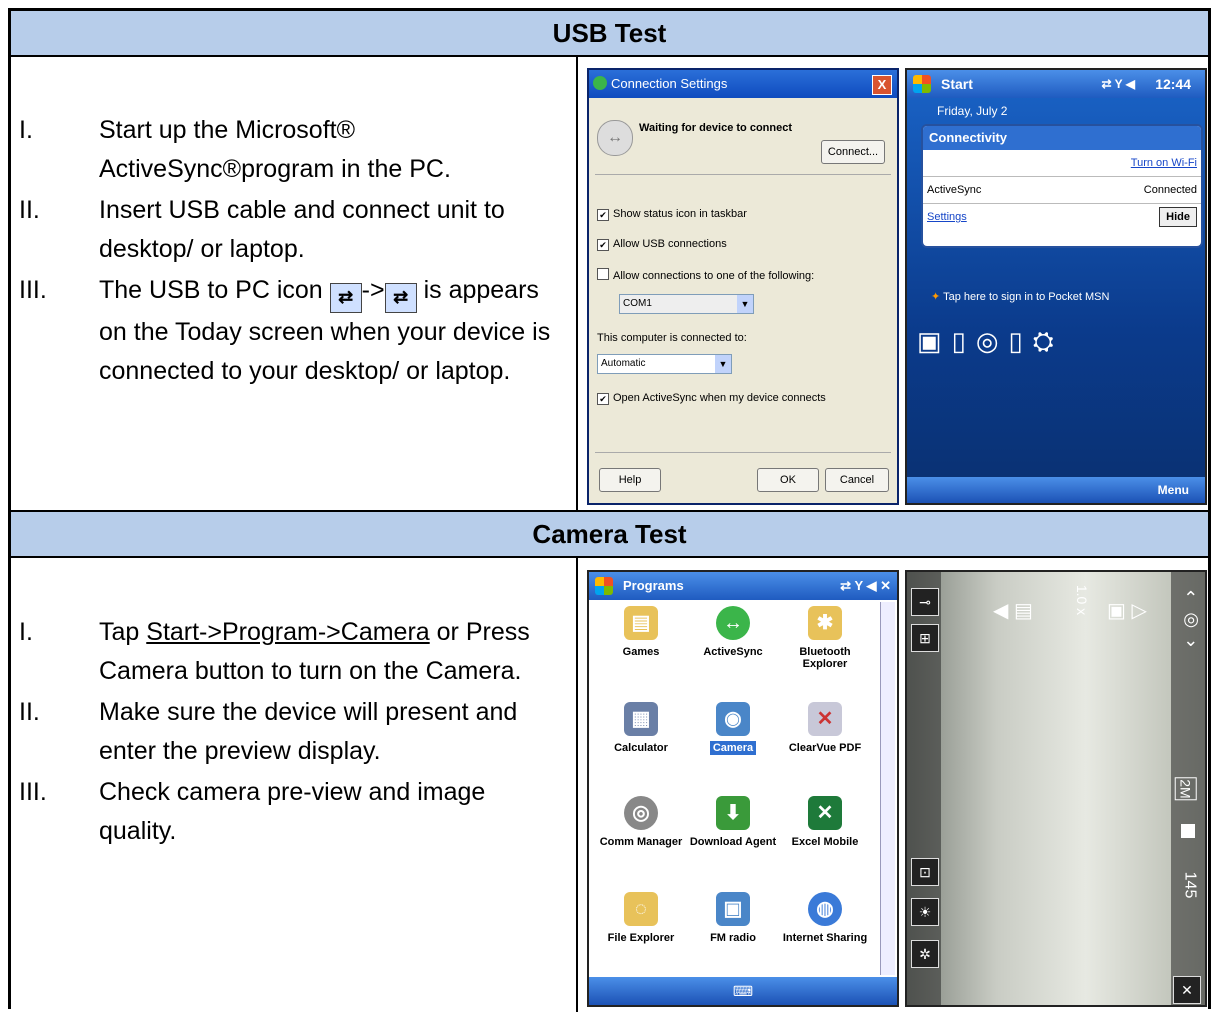 Image resolution: width=1215 pixels, height=1012 pixels. I want to click on msn-text: ✦ Tap here to sign in to Pocket MSN, so click(1020, 296).